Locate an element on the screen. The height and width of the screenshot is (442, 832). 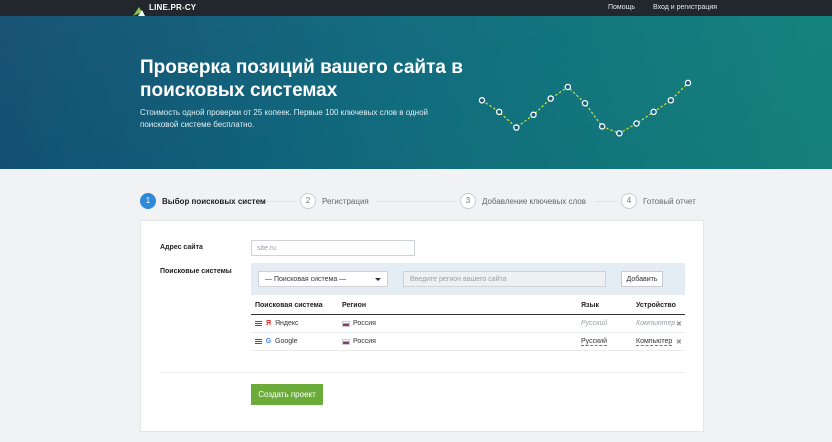
search-engine-select: — Поисковая система — is located at coordinates (323, 279).